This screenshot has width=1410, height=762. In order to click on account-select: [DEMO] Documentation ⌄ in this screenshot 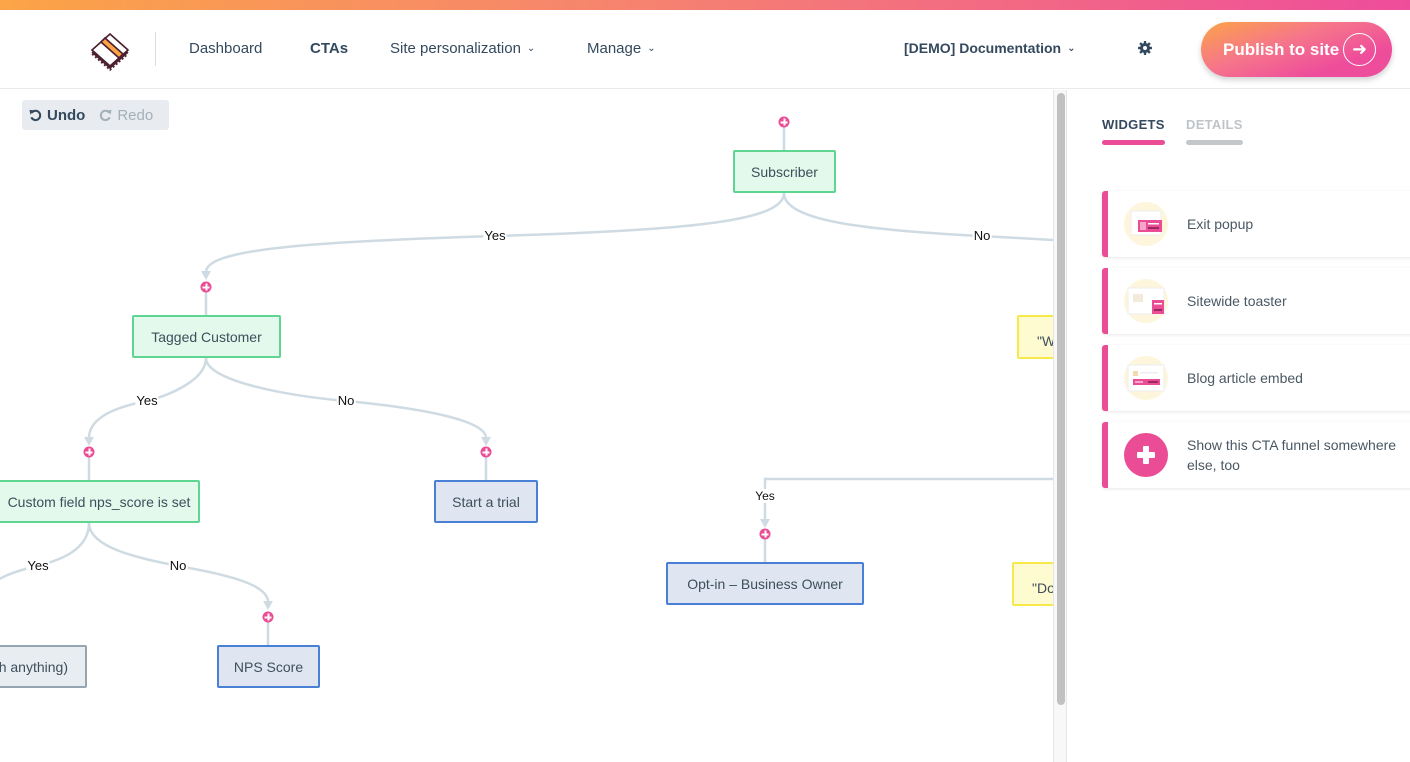, I will do `click(990, 48)`.